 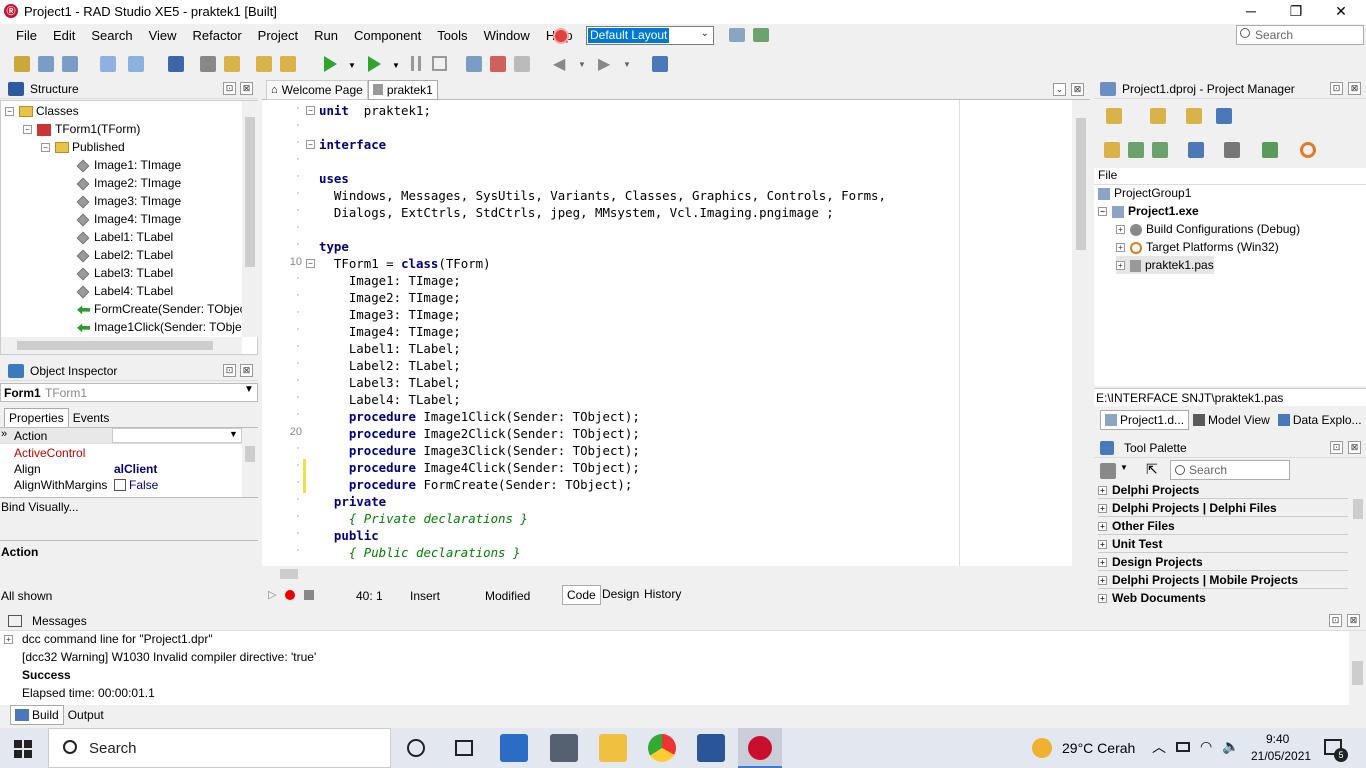 What do you see at coordinates (1114, 116) in the screenshot?
I see `add-new-project-icon` at bounding box center [1114, 116].